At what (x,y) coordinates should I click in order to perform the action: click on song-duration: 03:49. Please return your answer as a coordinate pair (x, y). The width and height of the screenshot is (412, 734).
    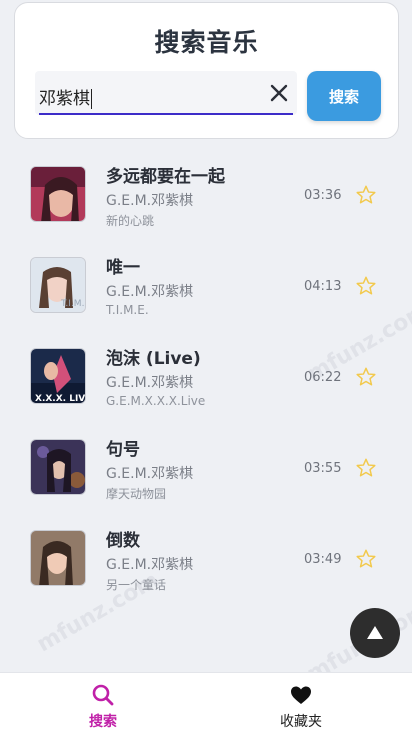
    Looking at the image, I should click on (323, 559).